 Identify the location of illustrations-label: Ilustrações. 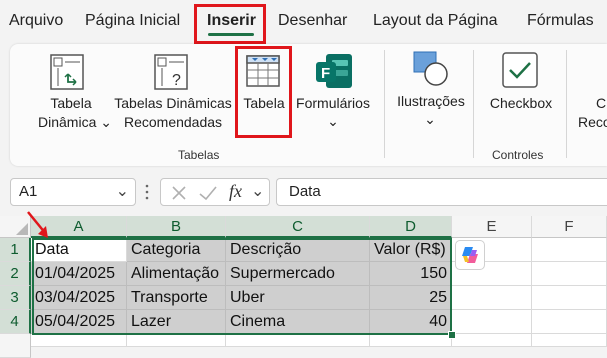
(431, 101).